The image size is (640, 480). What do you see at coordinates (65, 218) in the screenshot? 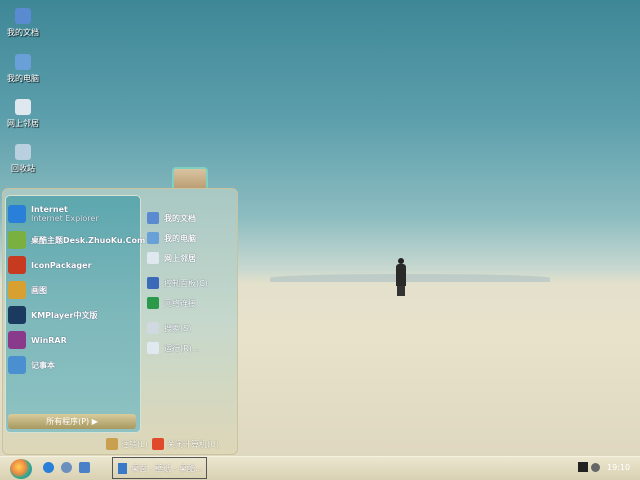
I see `program-sublabel: Internet Explorer` at bounding box center [65, 218].